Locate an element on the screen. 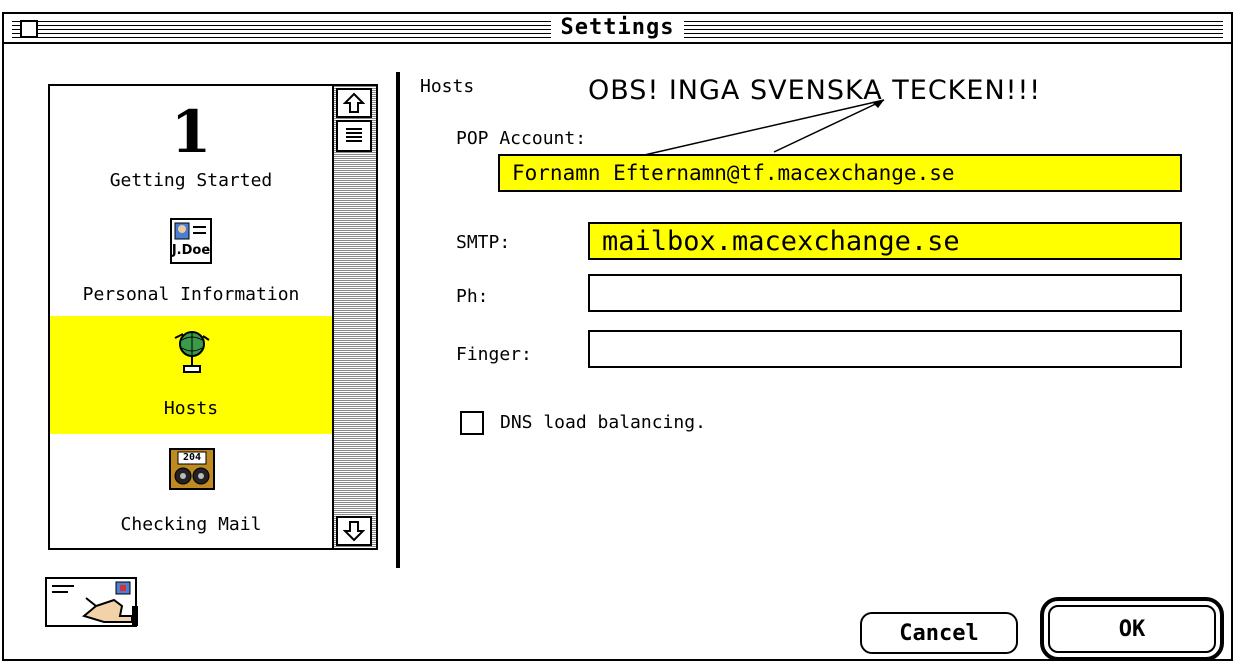  number-one-icon: 1 is located at coordinates (191, 132).